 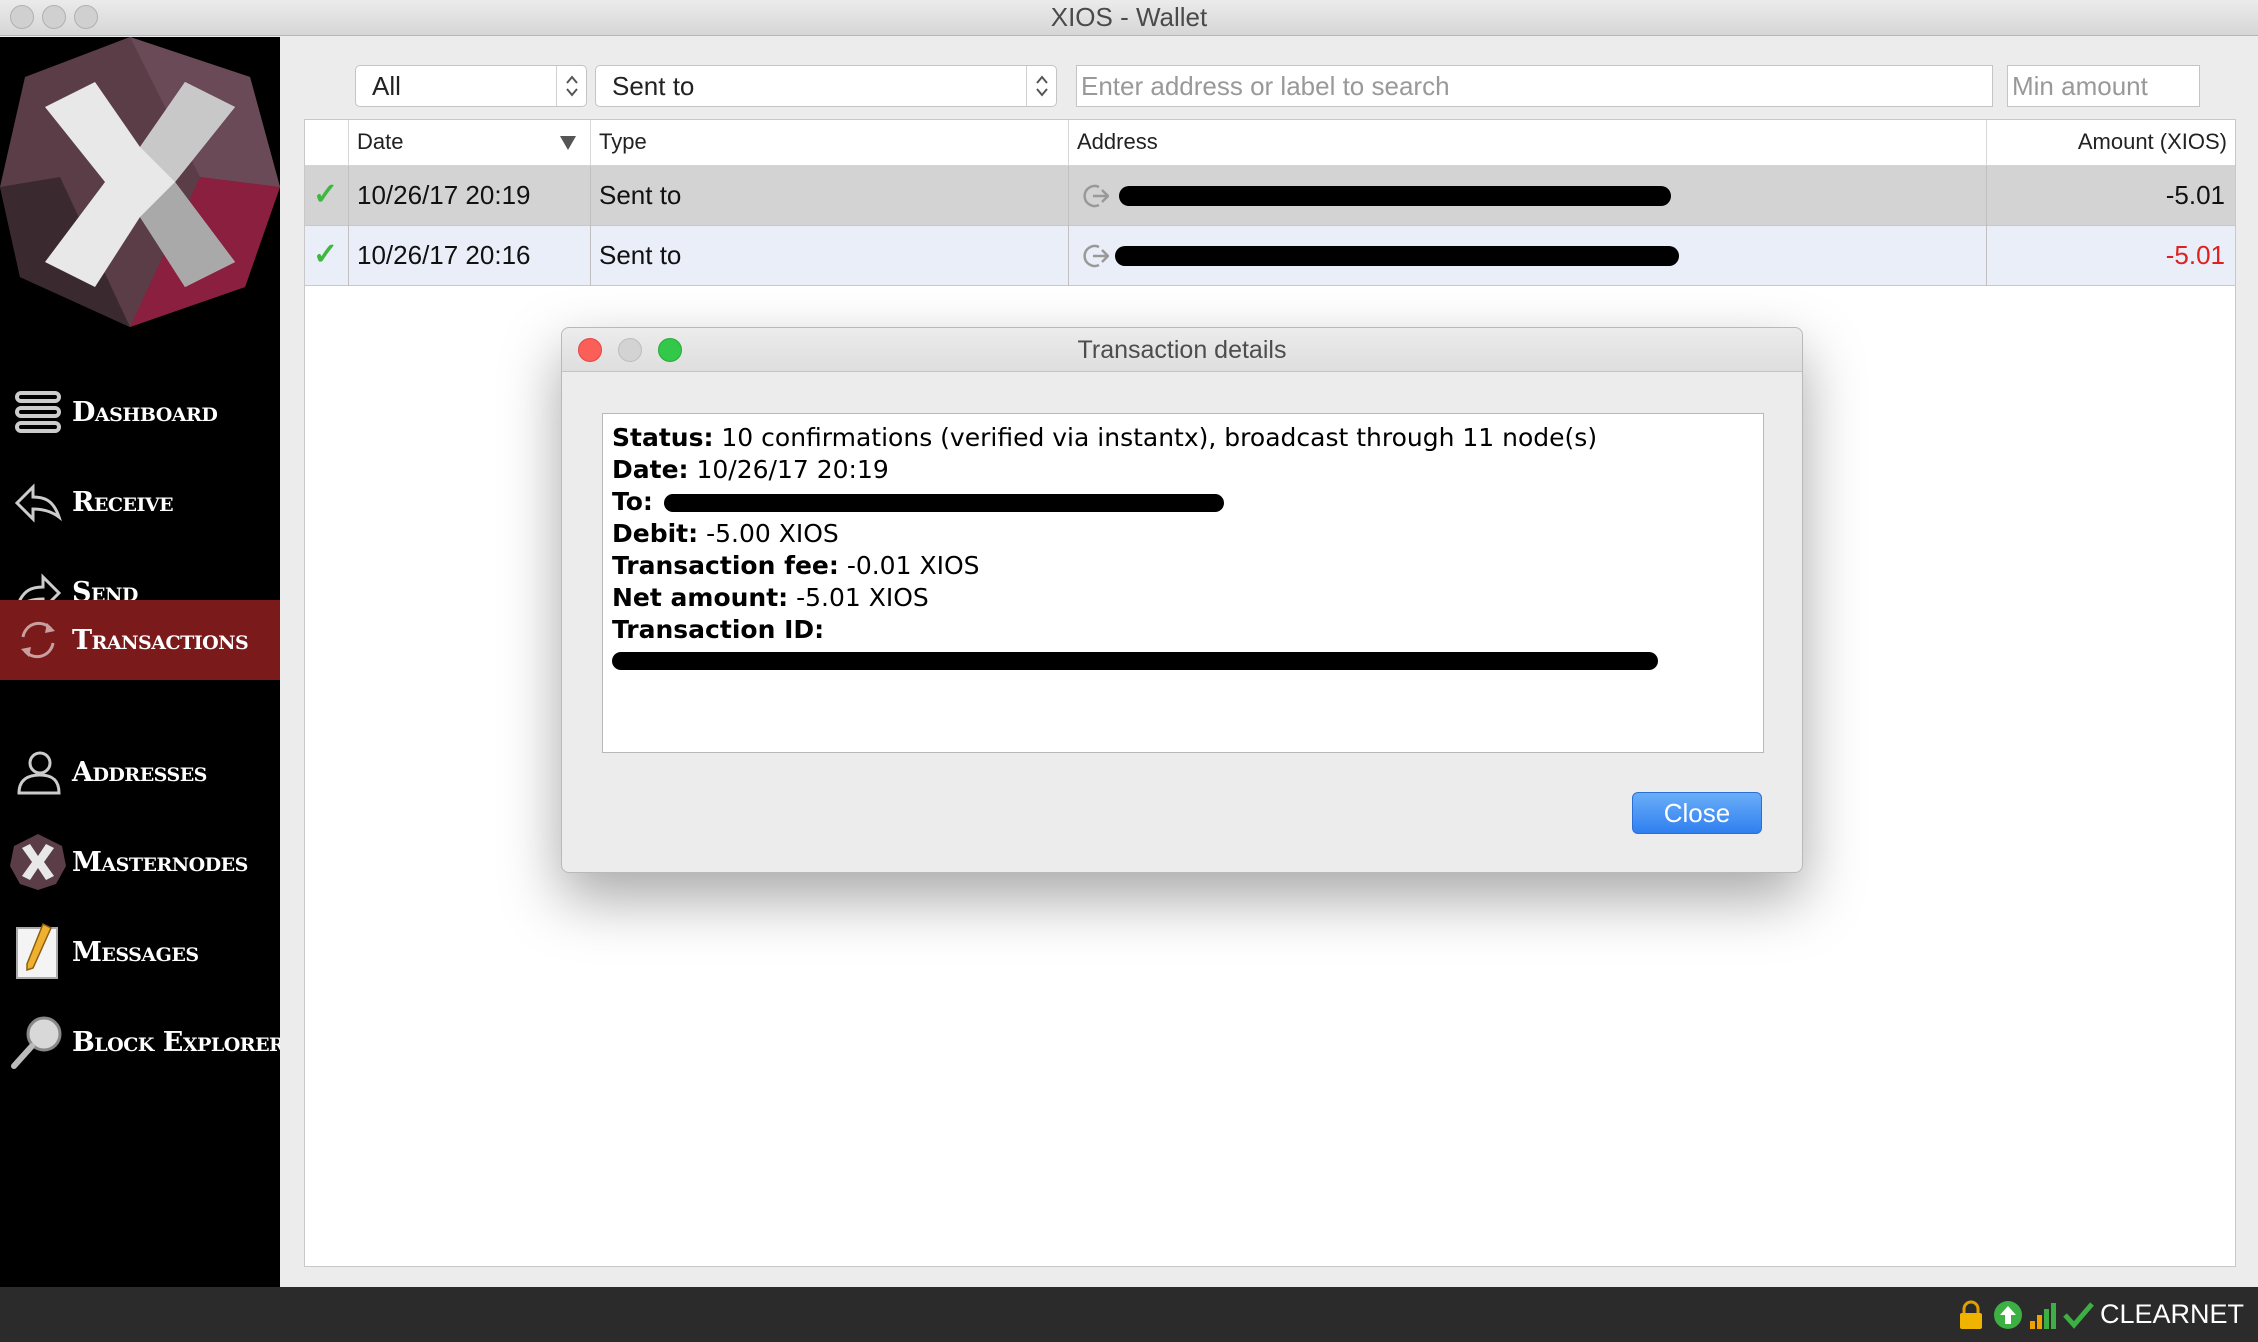 What do you see at coordinates (470, 196) in the screenshot?
I see `row-date: 10/26/17 20:19` at bounding box center [470, 196].